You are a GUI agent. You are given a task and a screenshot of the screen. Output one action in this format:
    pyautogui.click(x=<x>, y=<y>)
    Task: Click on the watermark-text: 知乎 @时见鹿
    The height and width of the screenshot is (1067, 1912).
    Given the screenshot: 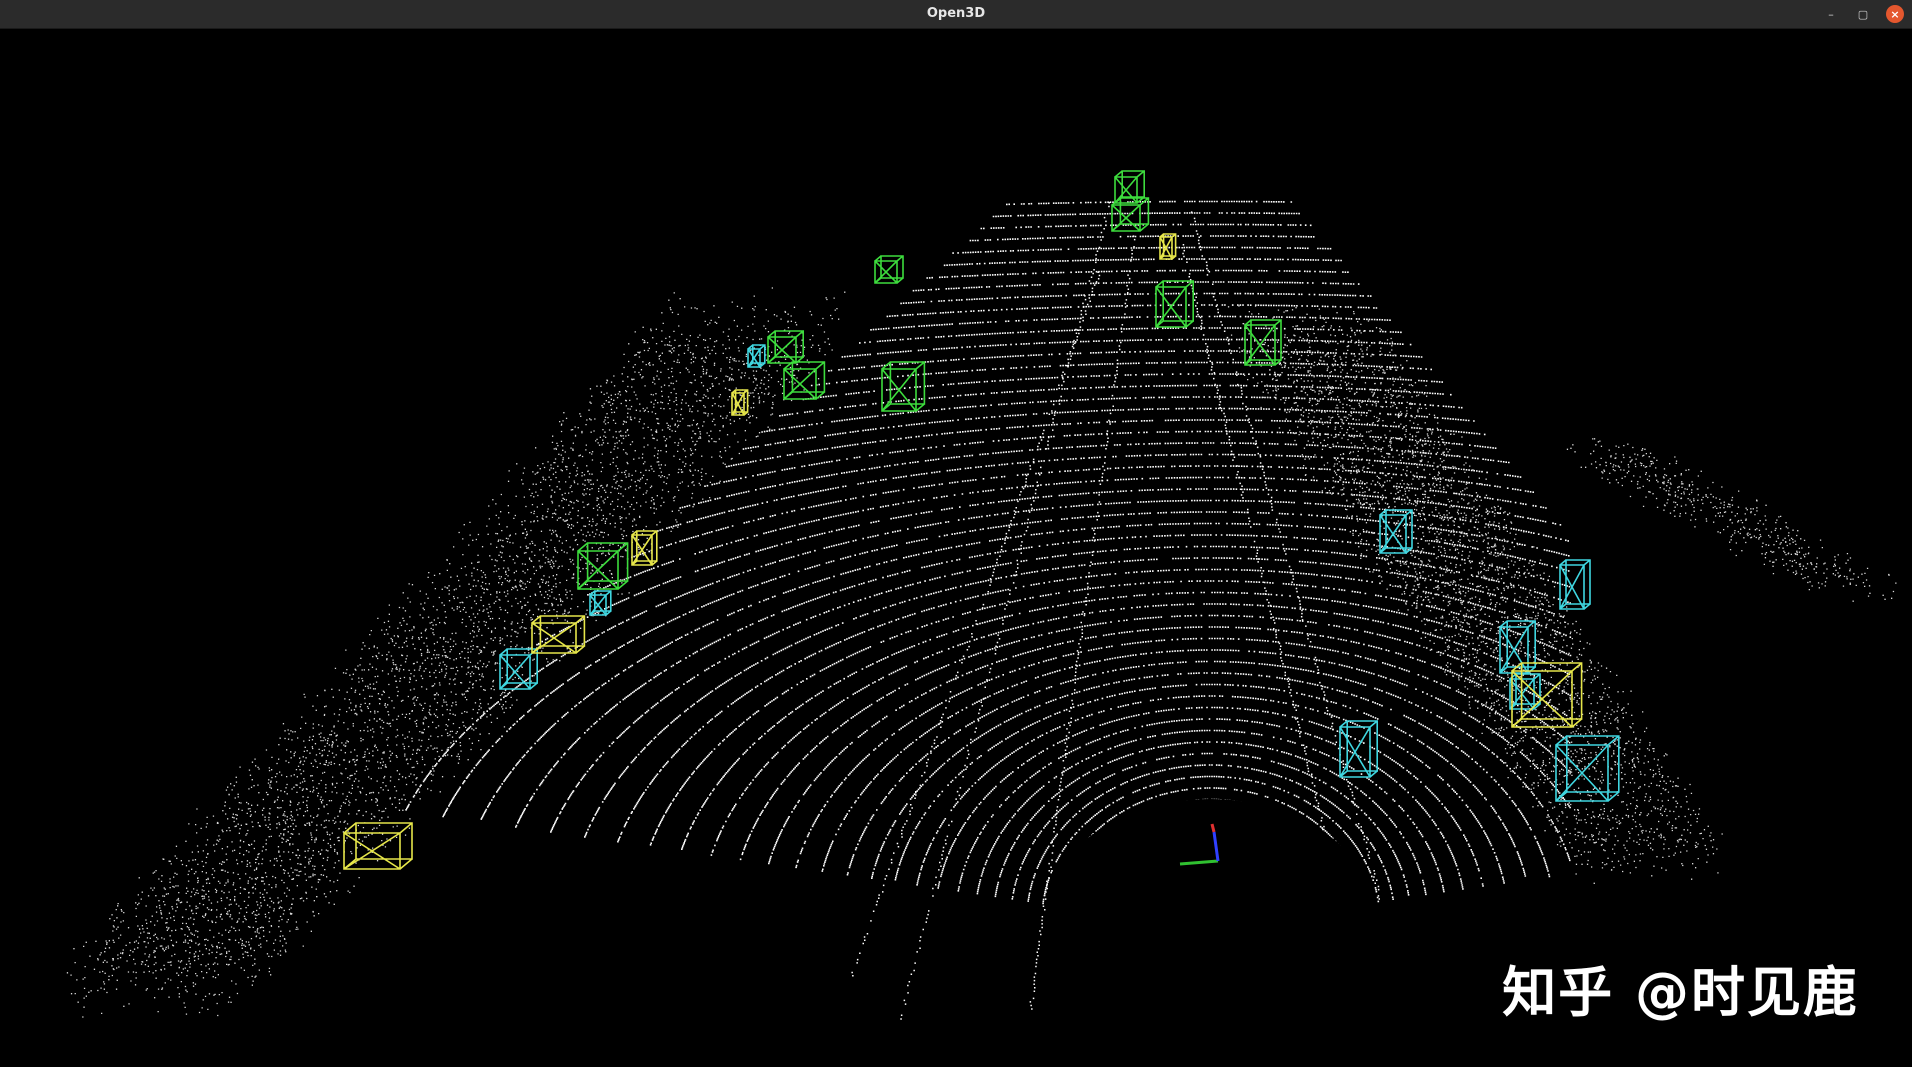 What is the action you would take?
    pyautogui.click(x=1680, y=992)
    